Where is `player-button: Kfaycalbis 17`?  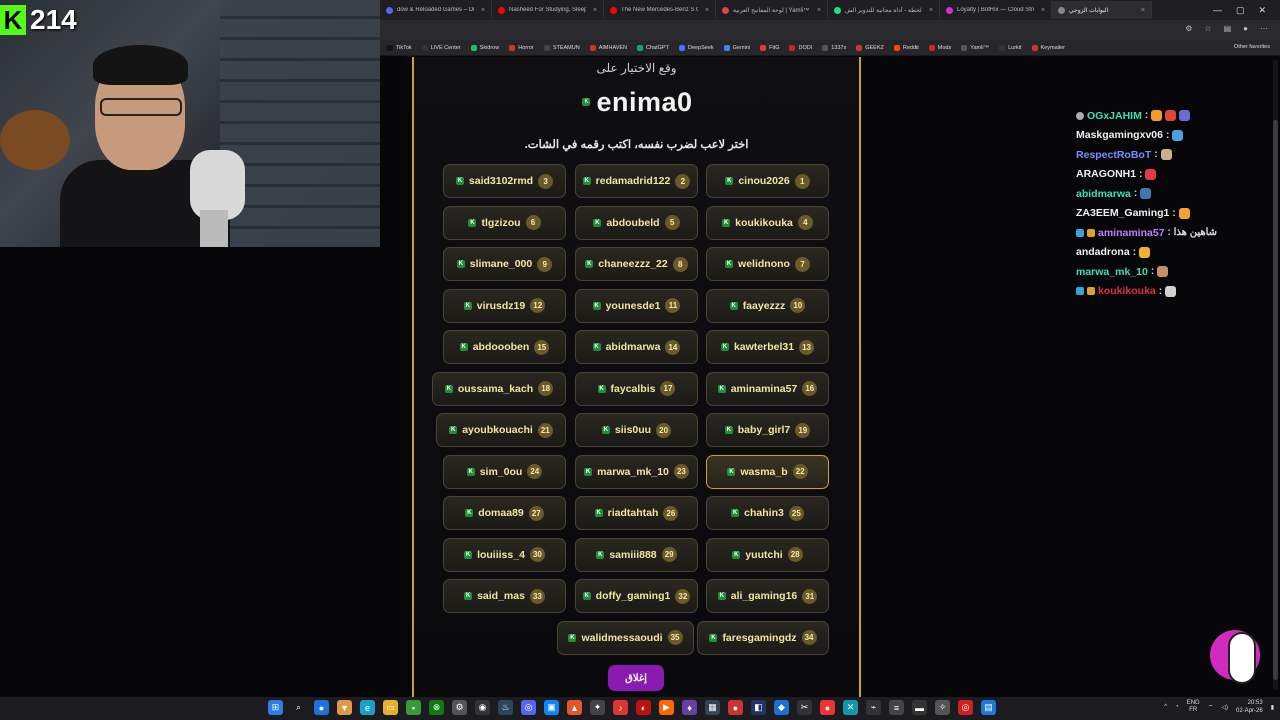 player-button: Kfaycalbis 17 is located at coordinates (636, 388).